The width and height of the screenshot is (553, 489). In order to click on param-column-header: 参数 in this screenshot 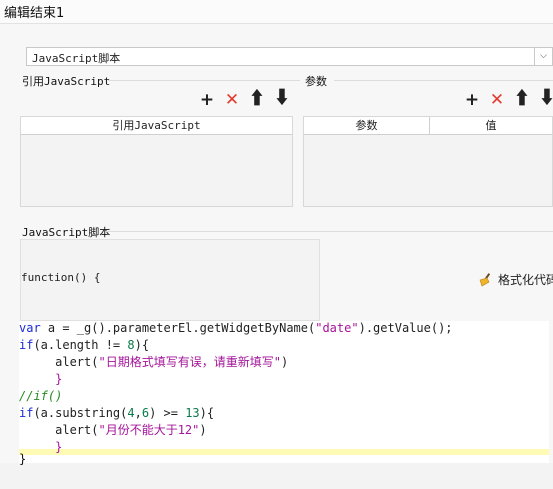, I will do `click(367, 125)`.